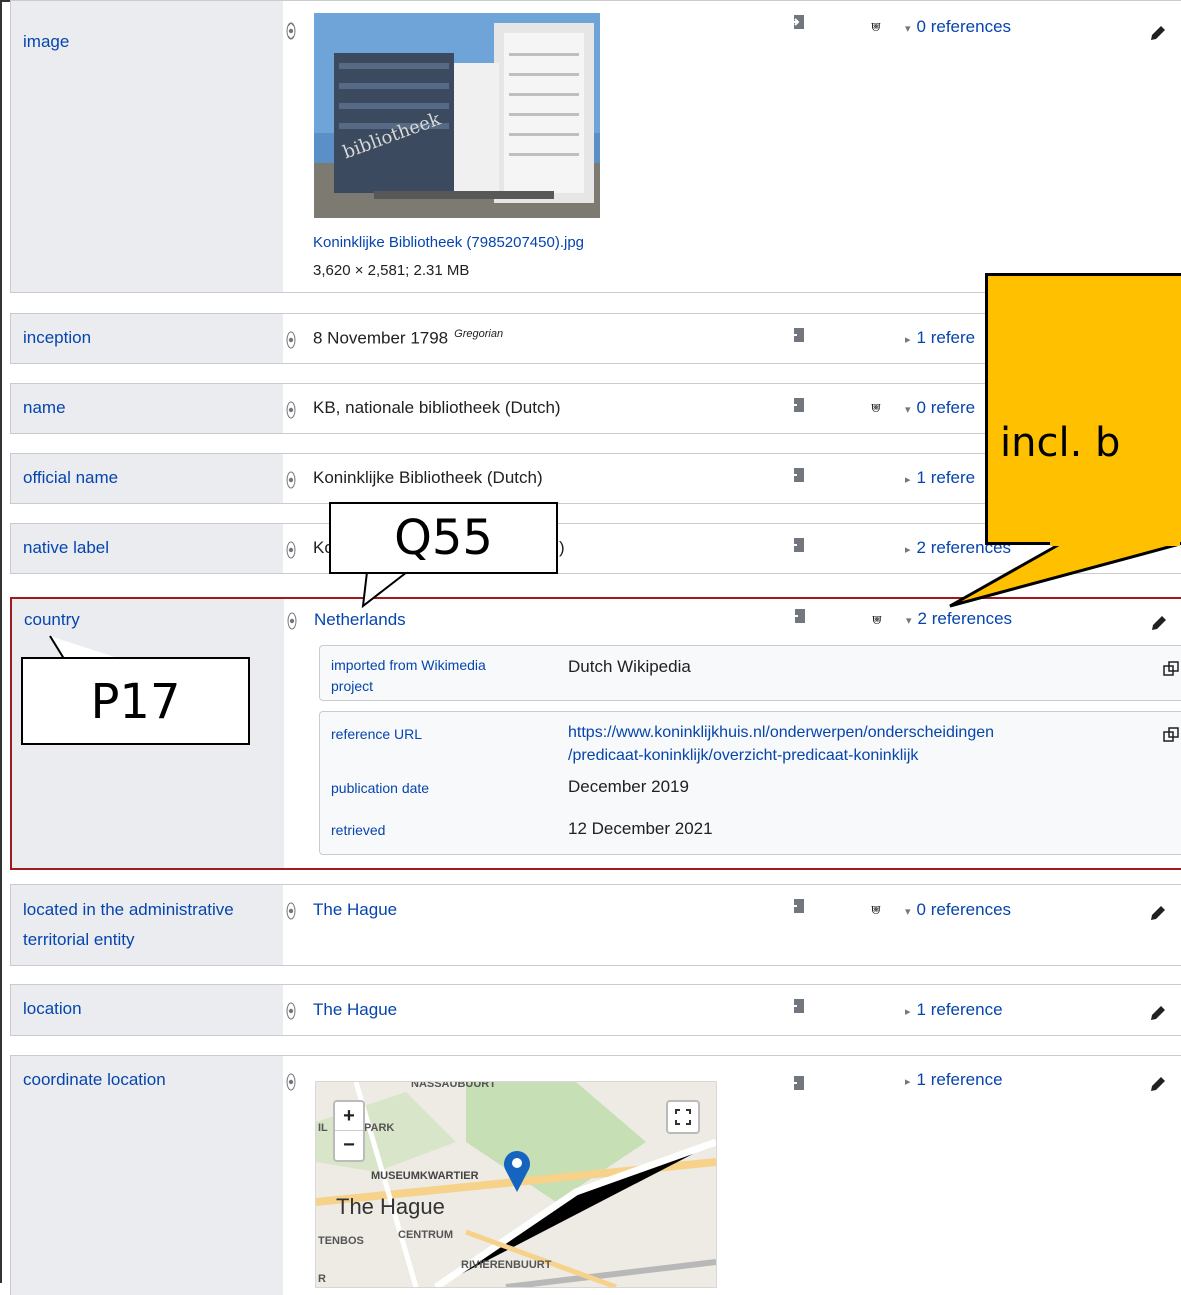 The height and width of the screenshot is (1295, 1181). I want to click on yellow-callout-box, so click(1083, 409).